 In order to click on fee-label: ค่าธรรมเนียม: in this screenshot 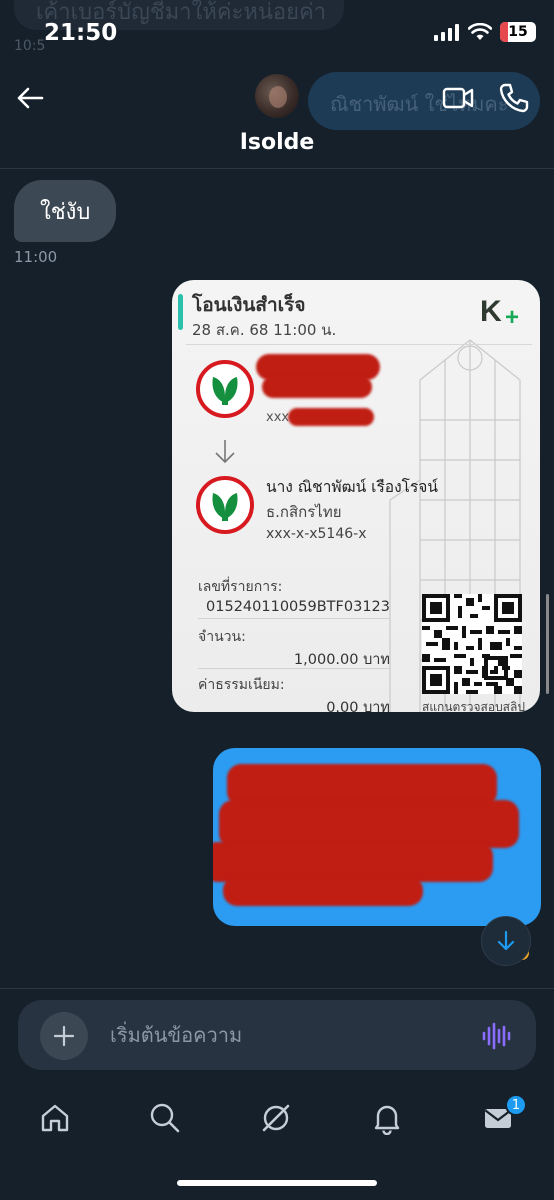, I will do `click(241, 685)`.